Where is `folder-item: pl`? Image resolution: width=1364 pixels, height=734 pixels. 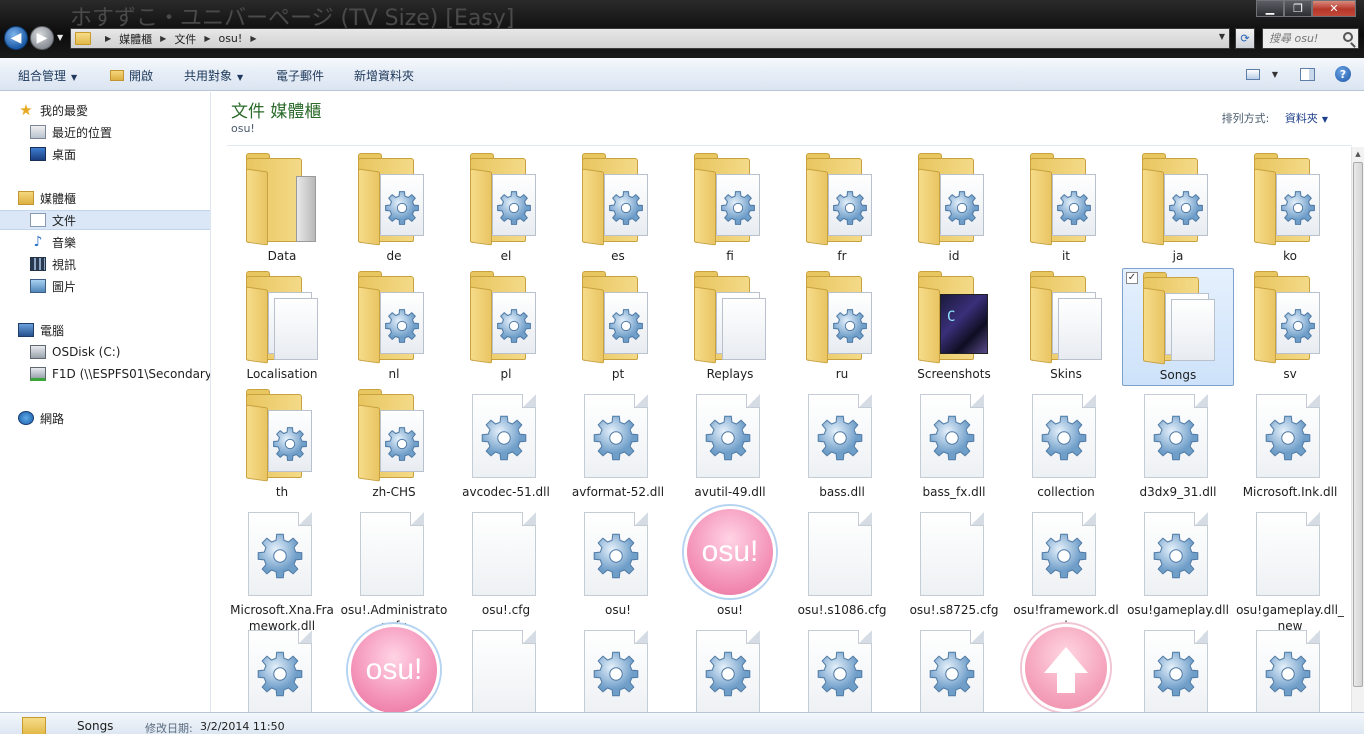 folder-item: pl is located at coordinates (506, 327).